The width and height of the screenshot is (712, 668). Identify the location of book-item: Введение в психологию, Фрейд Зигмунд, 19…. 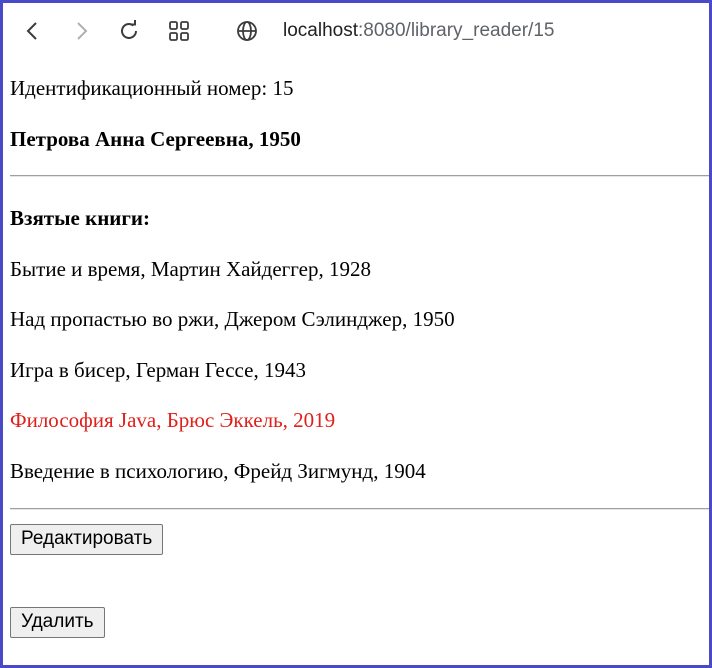
(218, 471).